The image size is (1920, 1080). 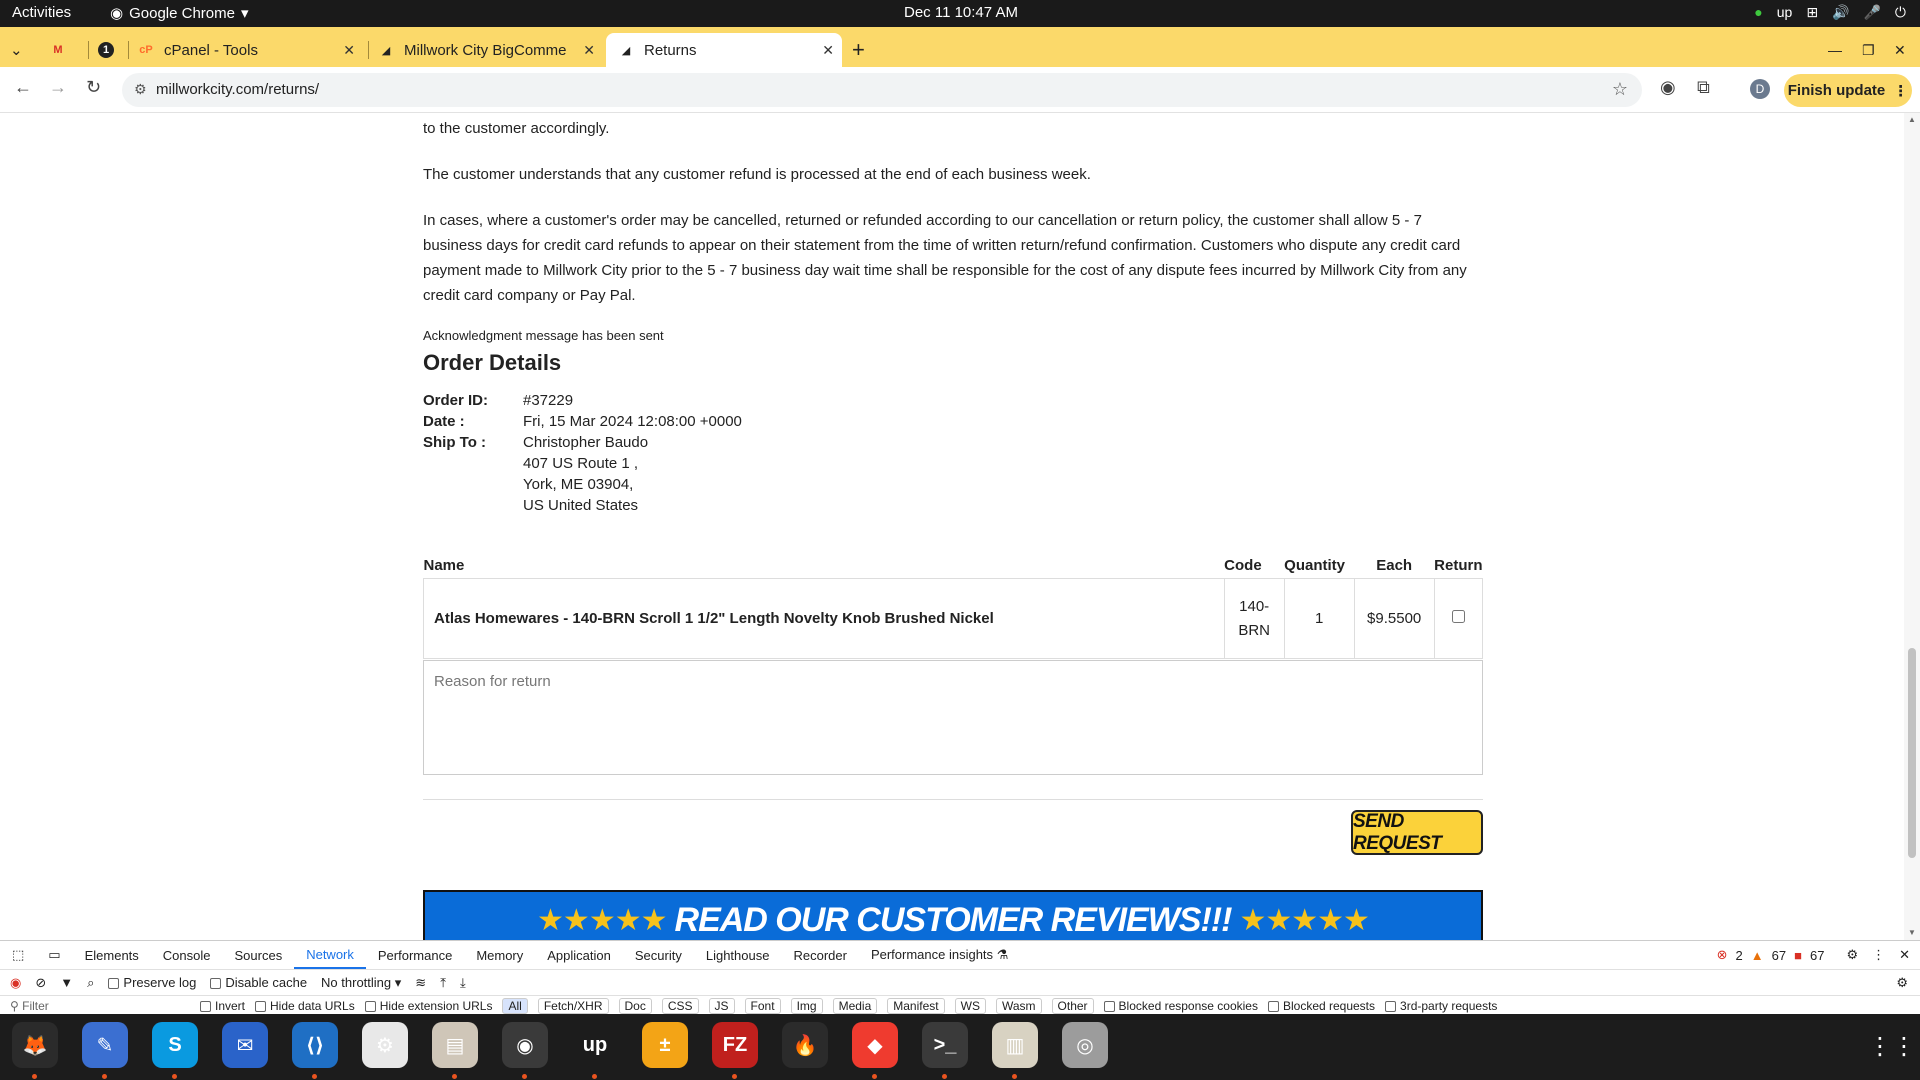 What do you see at coordinates (1835, 50) in the screenshot?
I see `minimize-button: —` at bounding box center [1835, 50].